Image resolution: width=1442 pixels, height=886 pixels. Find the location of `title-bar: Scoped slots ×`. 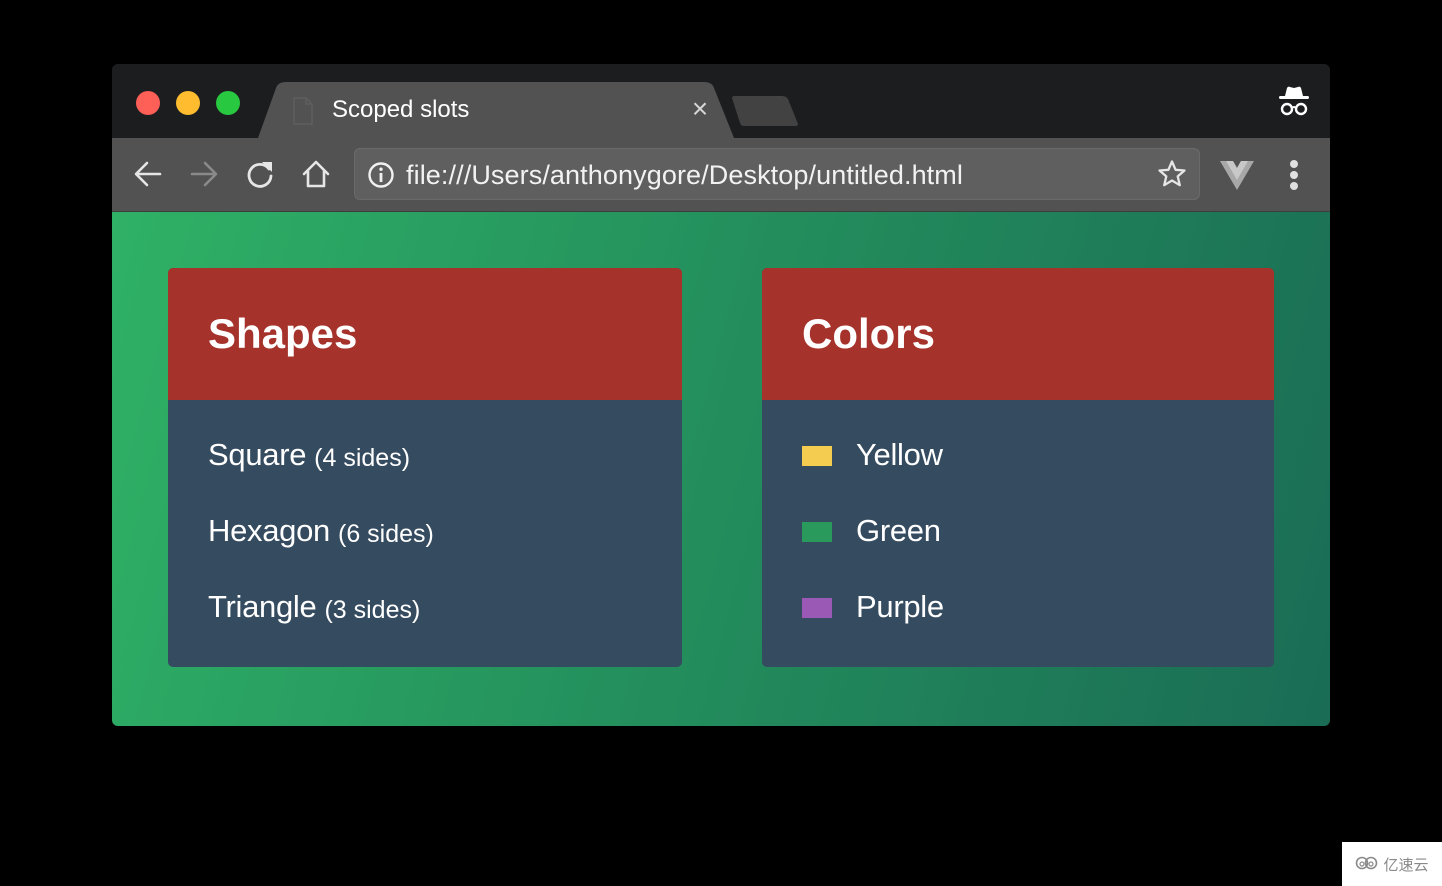

title-bar: Scoped slots × is located at coordinates (721, 101).